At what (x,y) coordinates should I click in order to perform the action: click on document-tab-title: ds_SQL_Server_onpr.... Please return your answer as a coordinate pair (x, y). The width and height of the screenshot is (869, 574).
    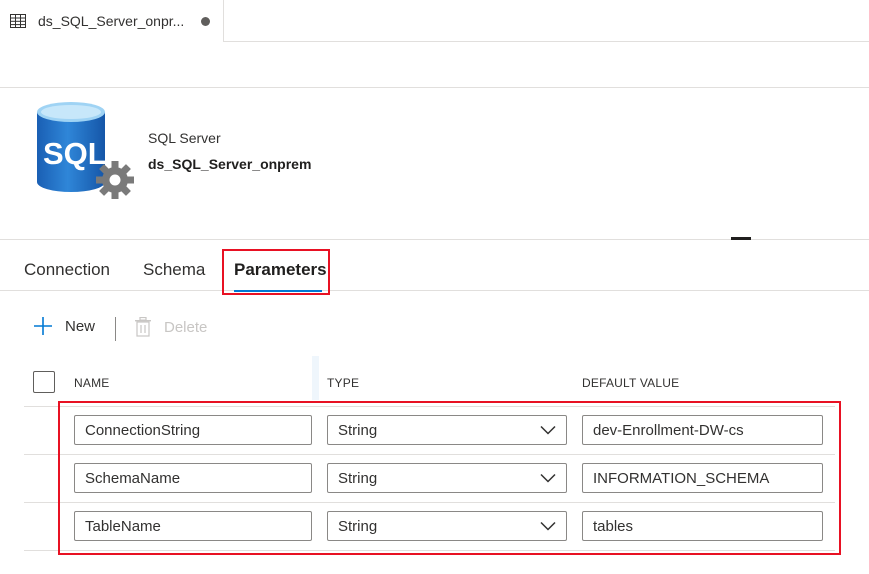
    Looking at the image, I should click on (111, 21).